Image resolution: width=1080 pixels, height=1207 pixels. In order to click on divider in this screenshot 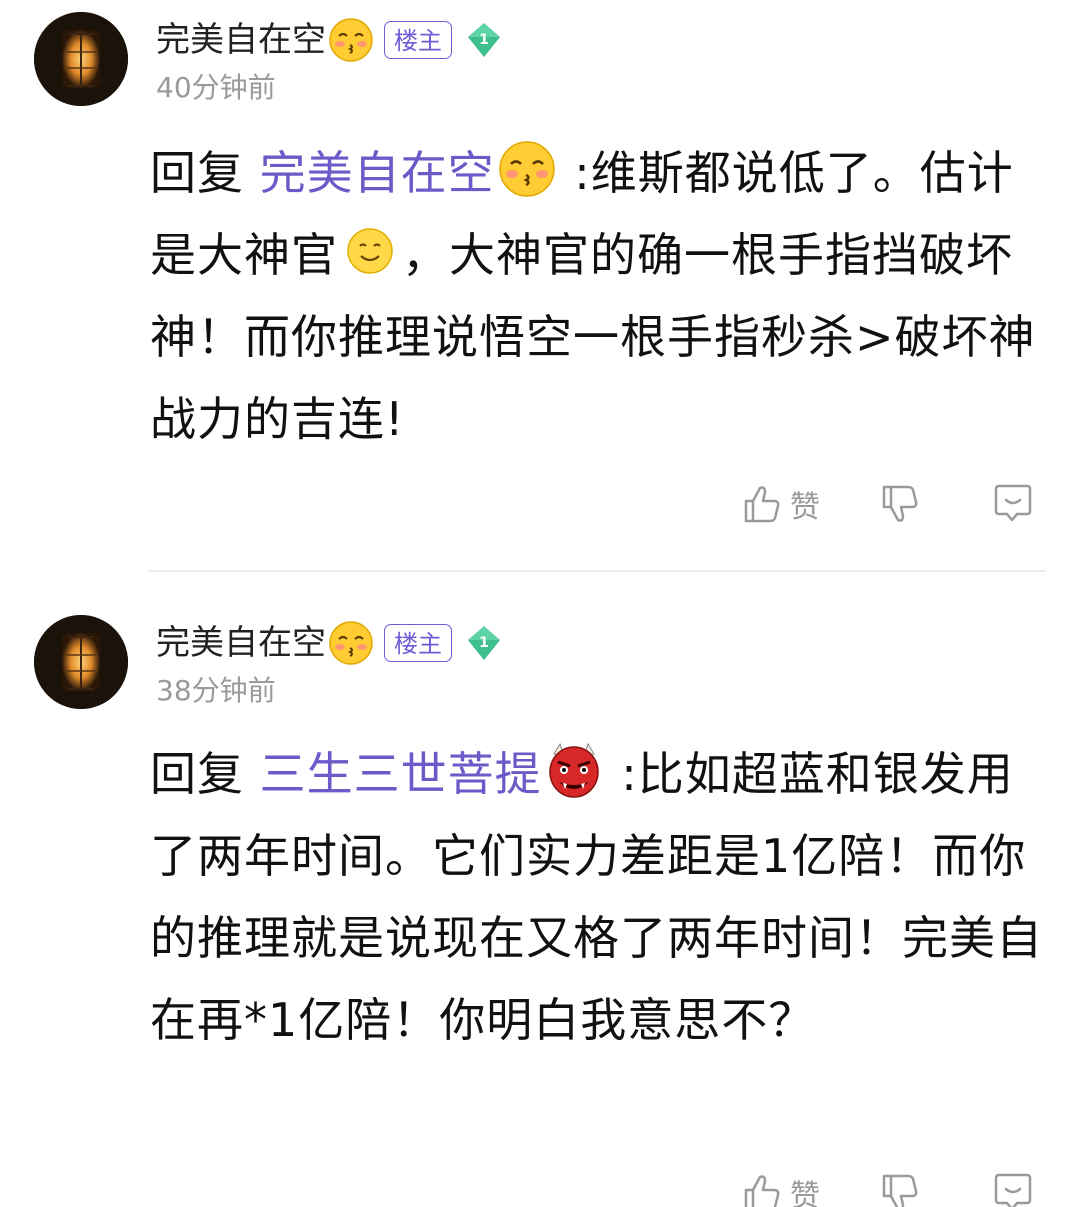, I will do `click(597, 571)`.